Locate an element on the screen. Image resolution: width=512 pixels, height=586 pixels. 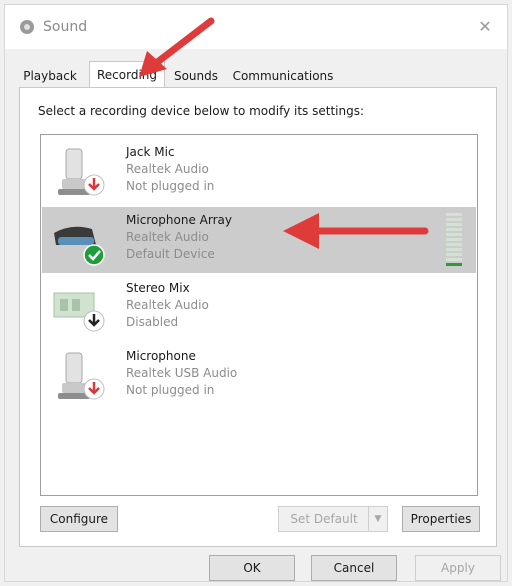
default-device-check-icon is located at coordinates (94, 255).